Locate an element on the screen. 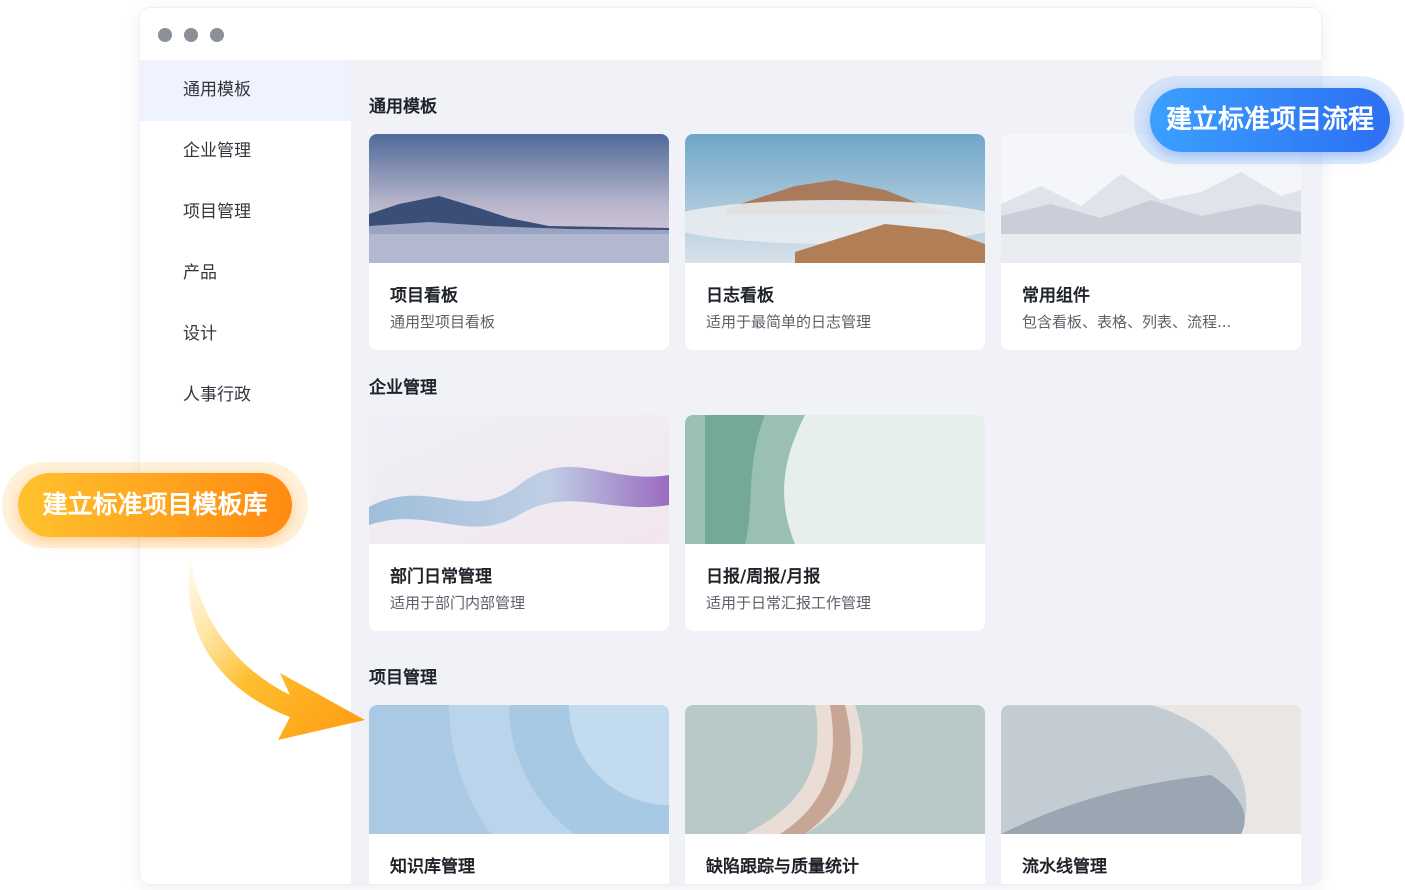 Image resolution: width=1405 pixels, height=890 pixels. callout-library-badge: 建立标准项目模板库 is located at coordinates (155, 505).